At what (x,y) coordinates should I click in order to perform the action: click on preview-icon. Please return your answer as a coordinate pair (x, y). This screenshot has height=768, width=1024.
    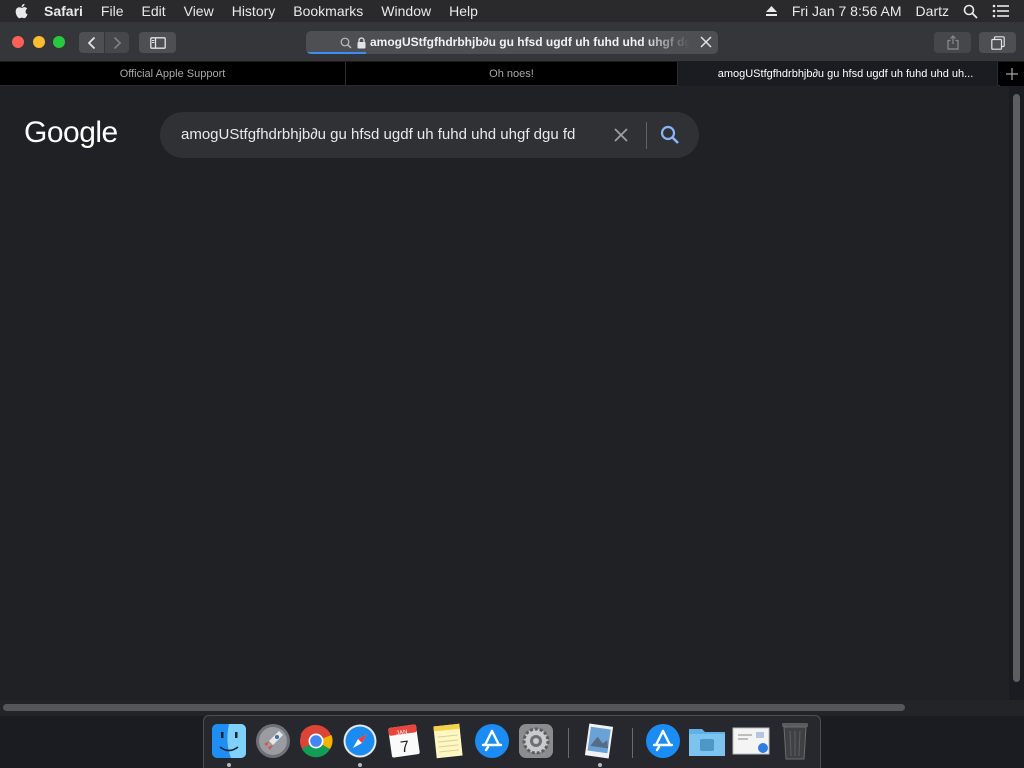
    Looking at the image, I should click on (599, 741).